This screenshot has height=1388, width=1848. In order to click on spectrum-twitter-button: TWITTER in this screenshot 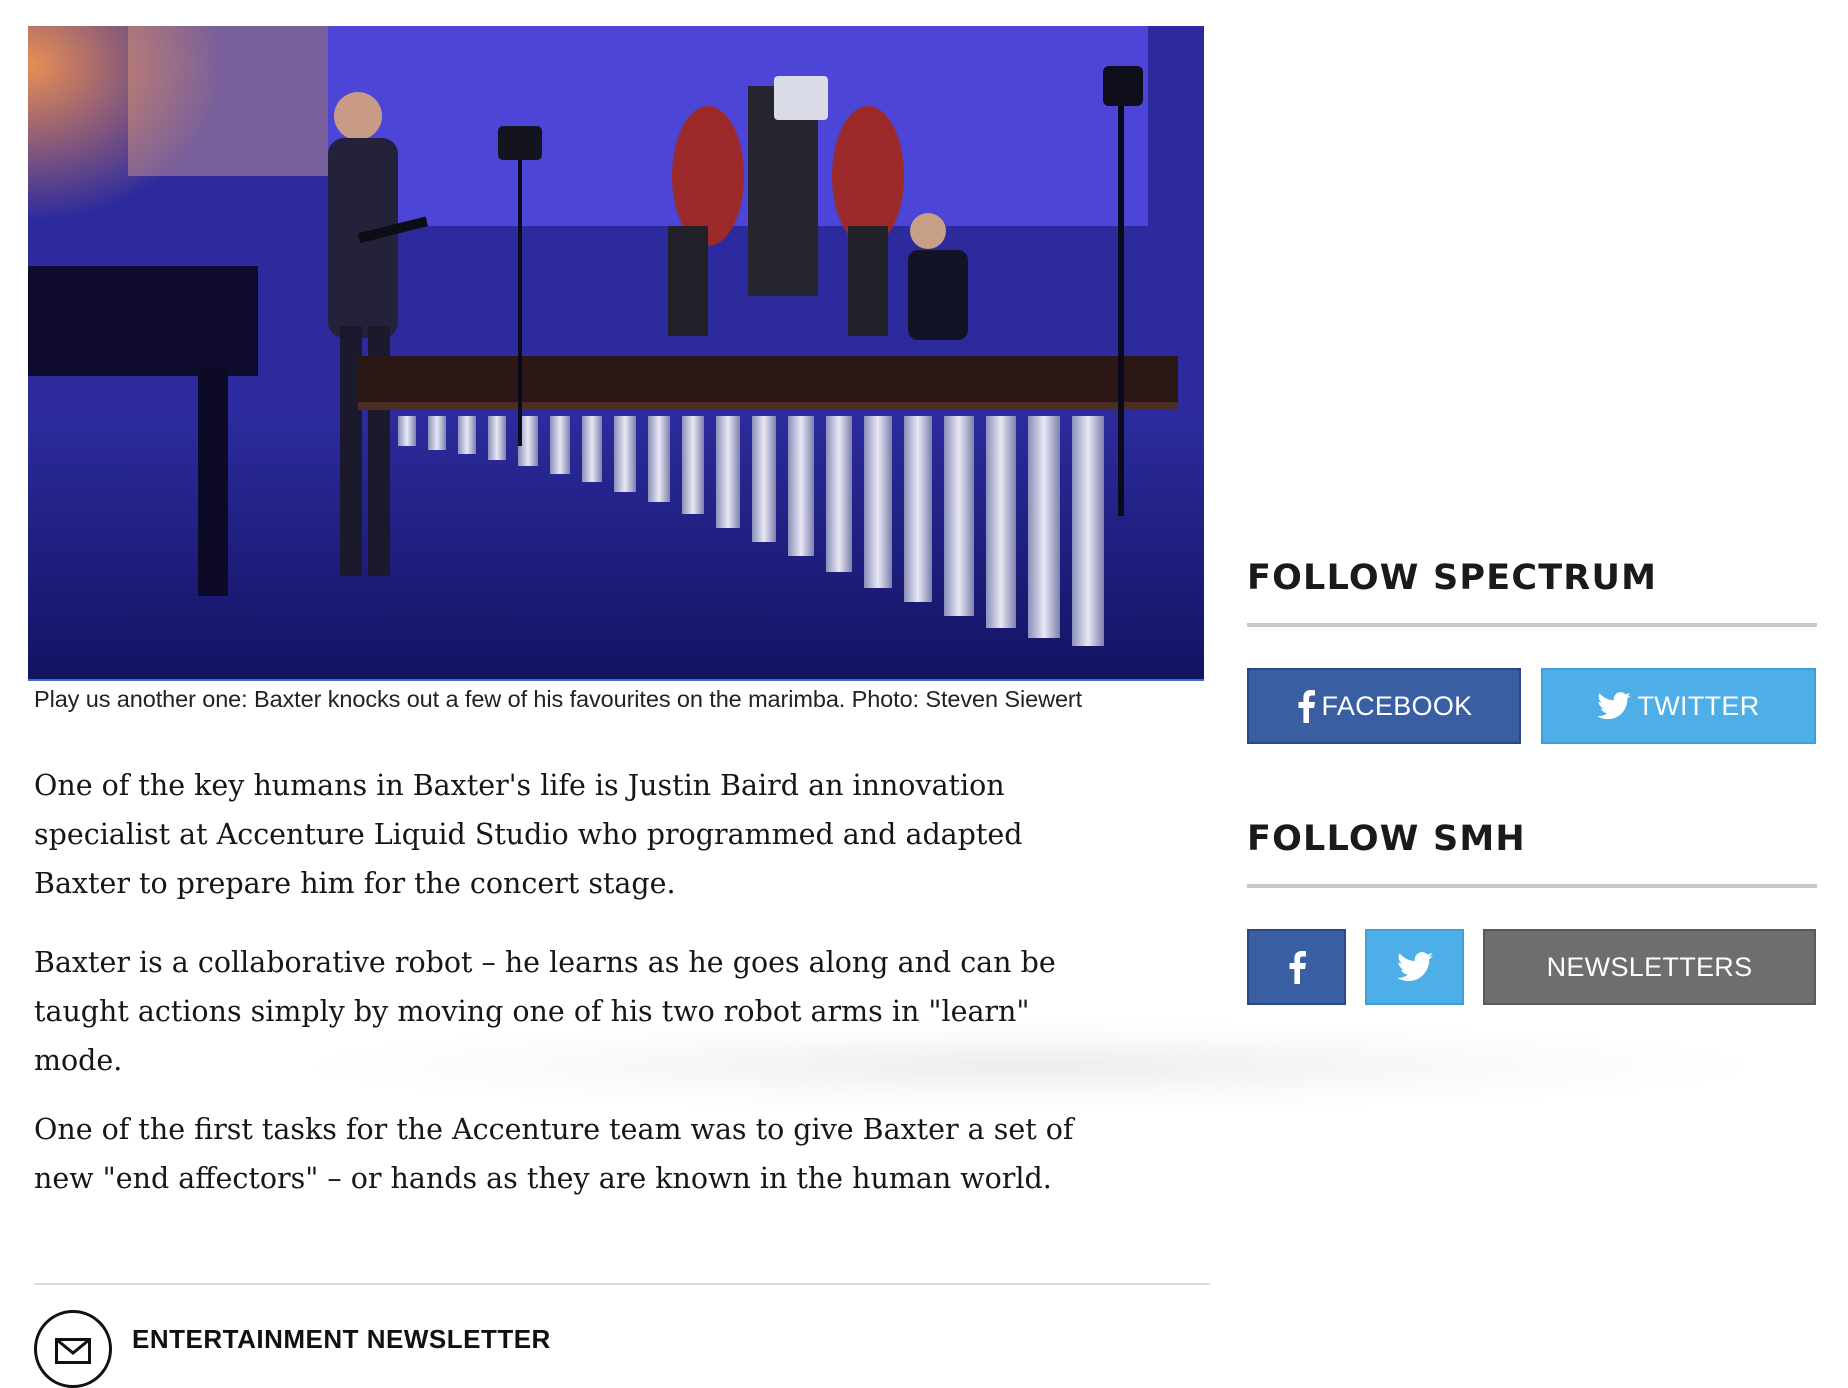, I will do `click(1678, 706)`.